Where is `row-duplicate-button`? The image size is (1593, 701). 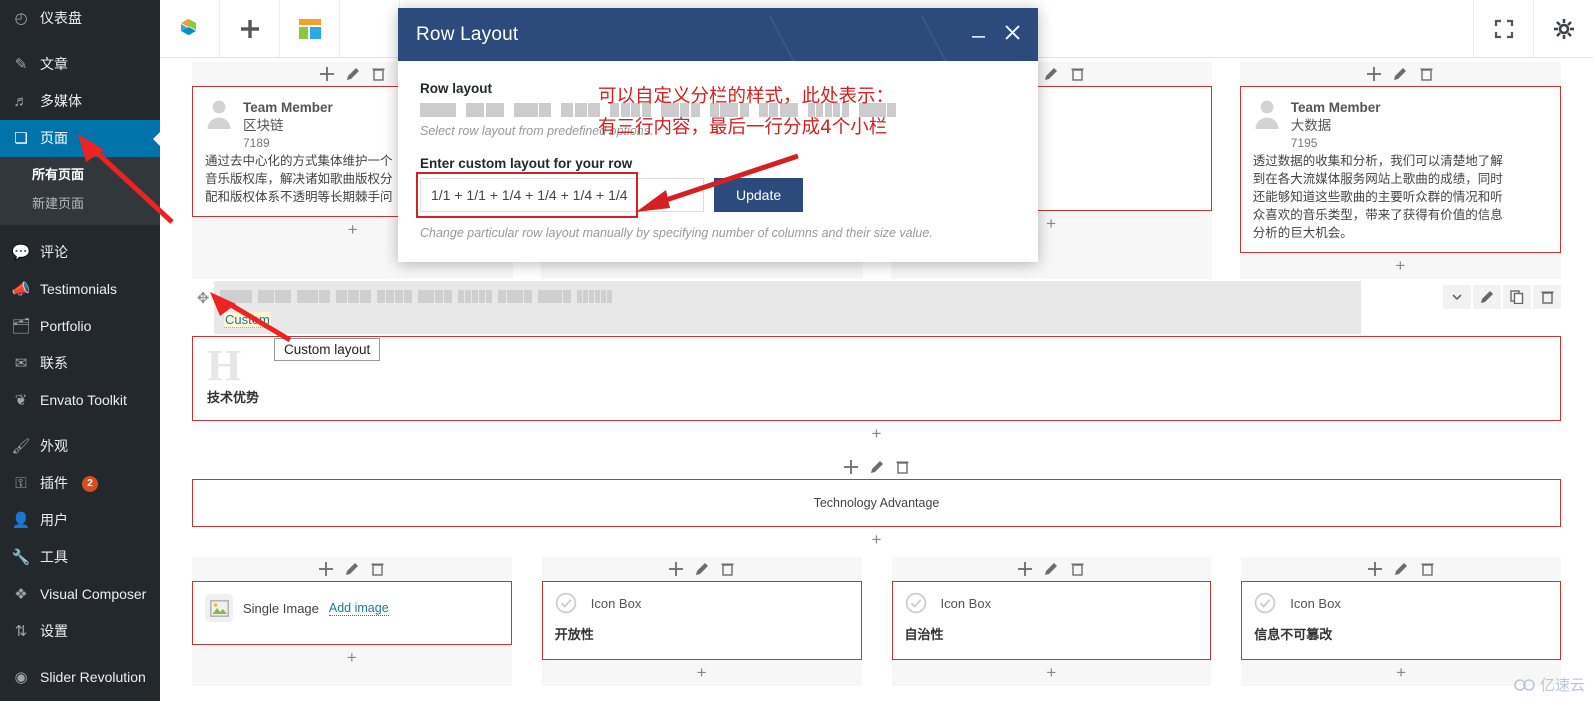 row-duplicate-button is located at coordinates (1517, 297).